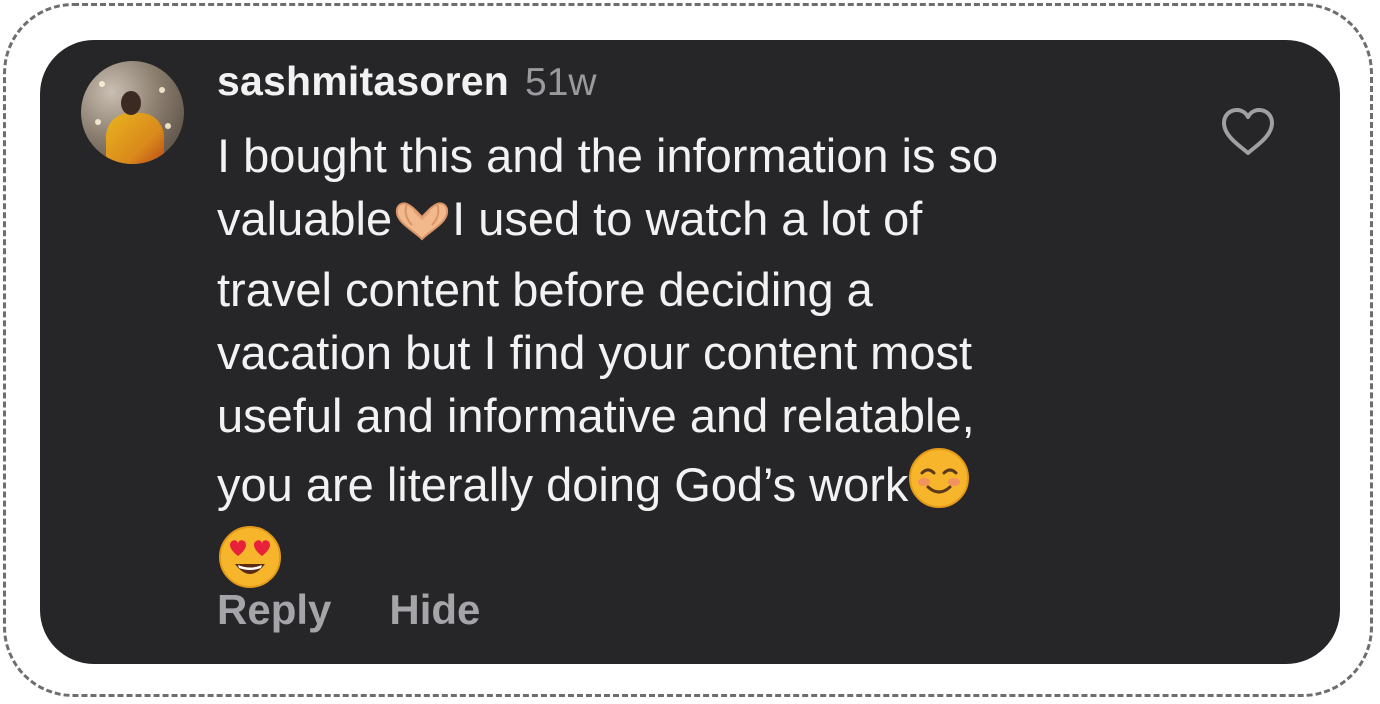  Describe the element at coordinates (135, 138) in the screenshot. I see `avatar-figure-body` at that location.